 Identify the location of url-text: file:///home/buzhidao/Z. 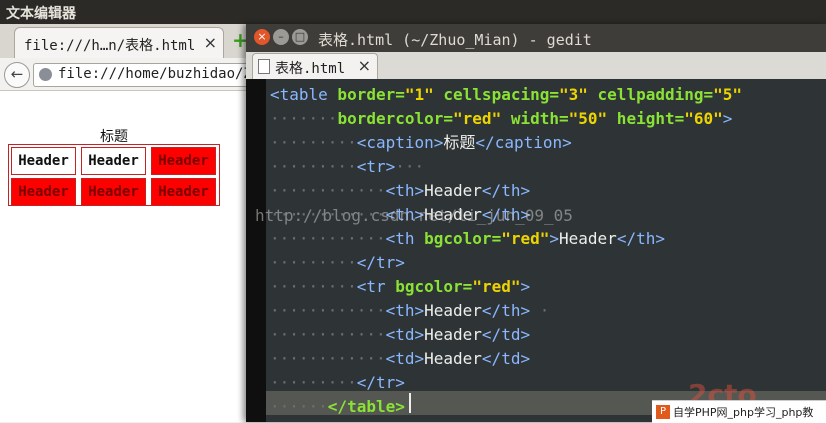
(153, 74).